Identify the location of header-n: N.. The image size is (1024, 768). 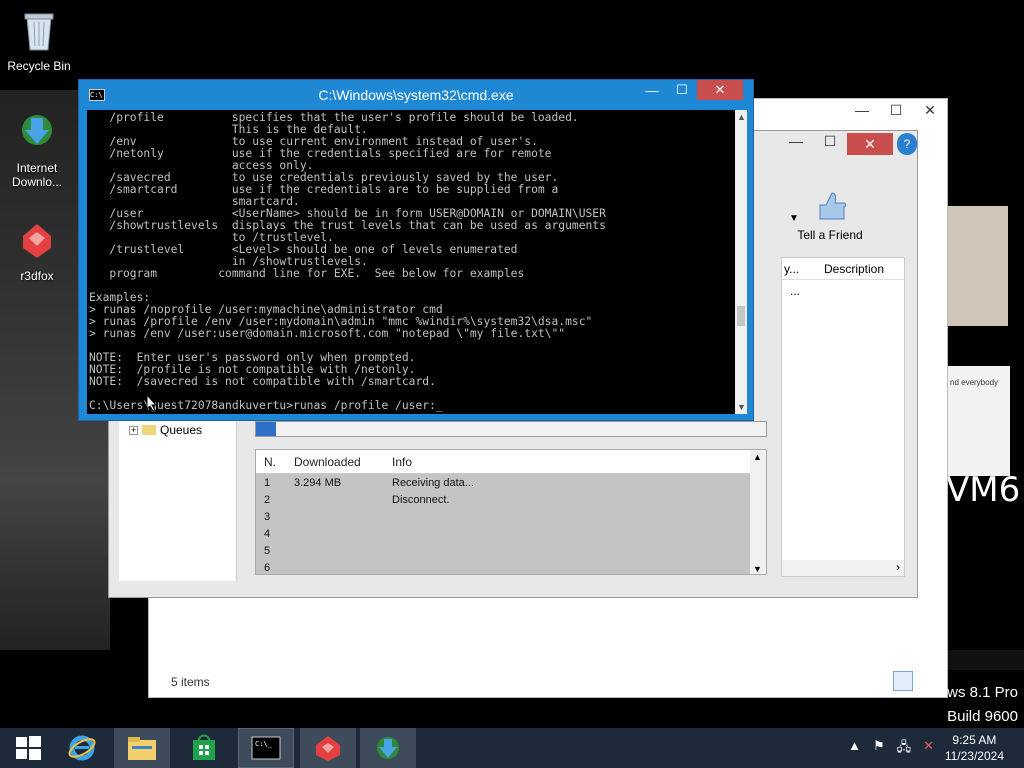
(270, 461).